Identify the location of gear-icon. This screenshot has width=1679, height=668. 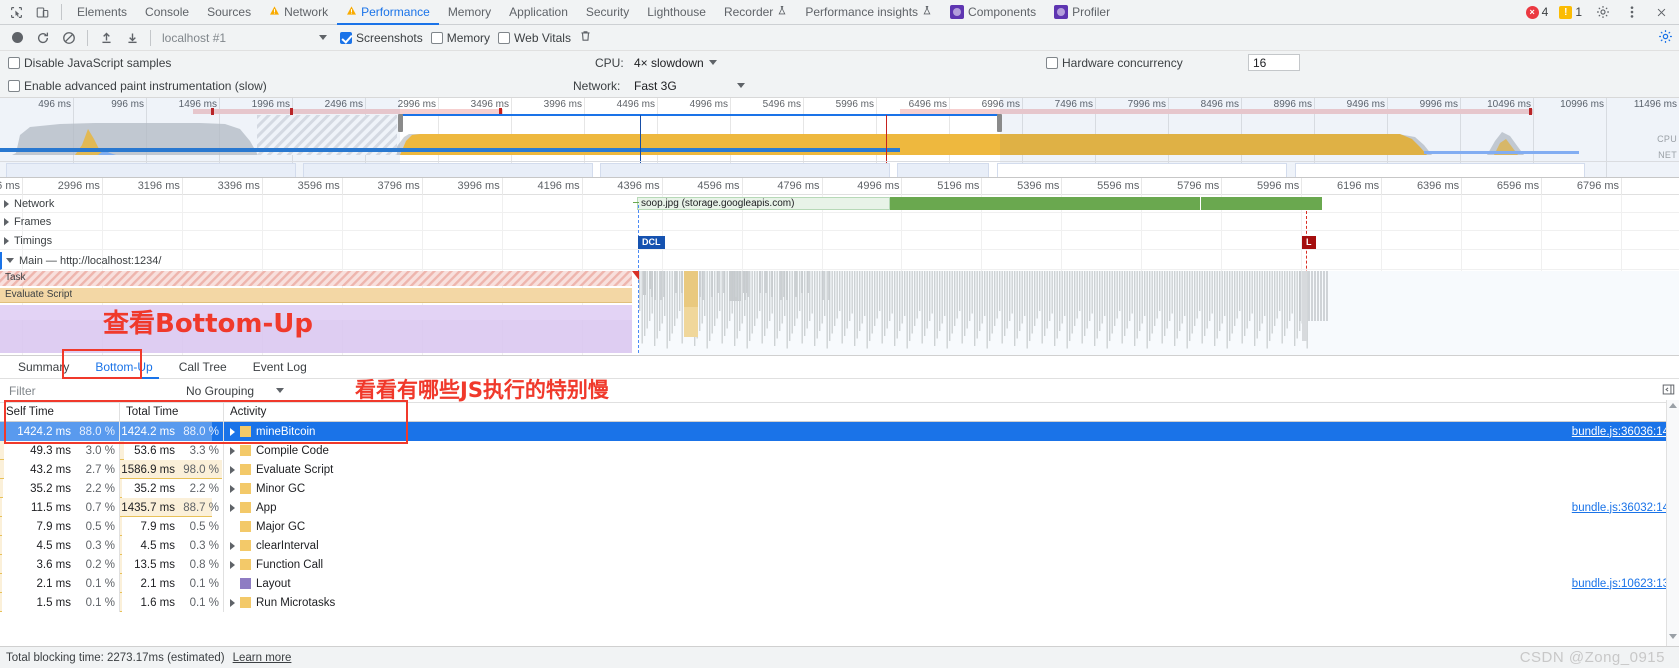
(1603, 12).